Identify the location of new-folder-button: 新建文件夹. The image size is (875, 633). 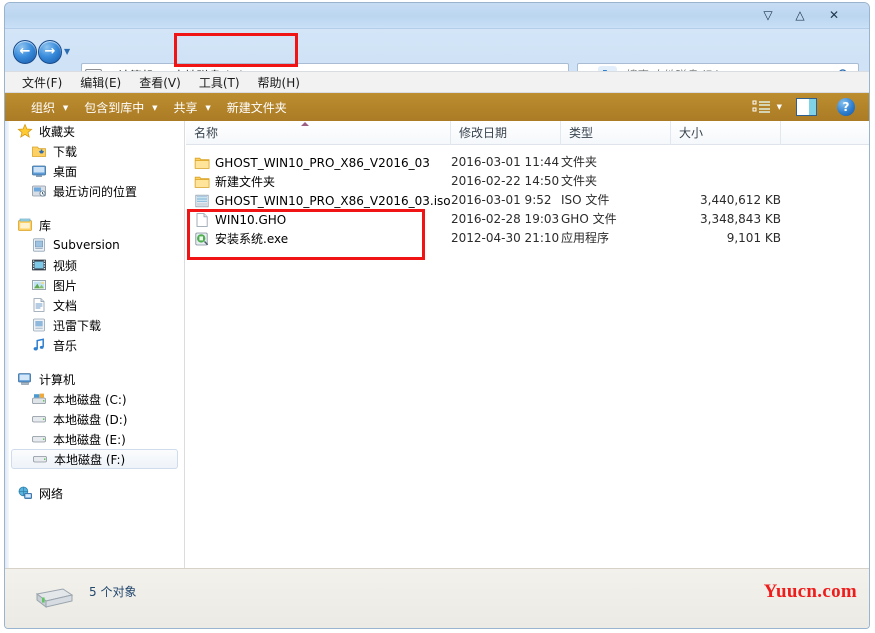
(257, 107).